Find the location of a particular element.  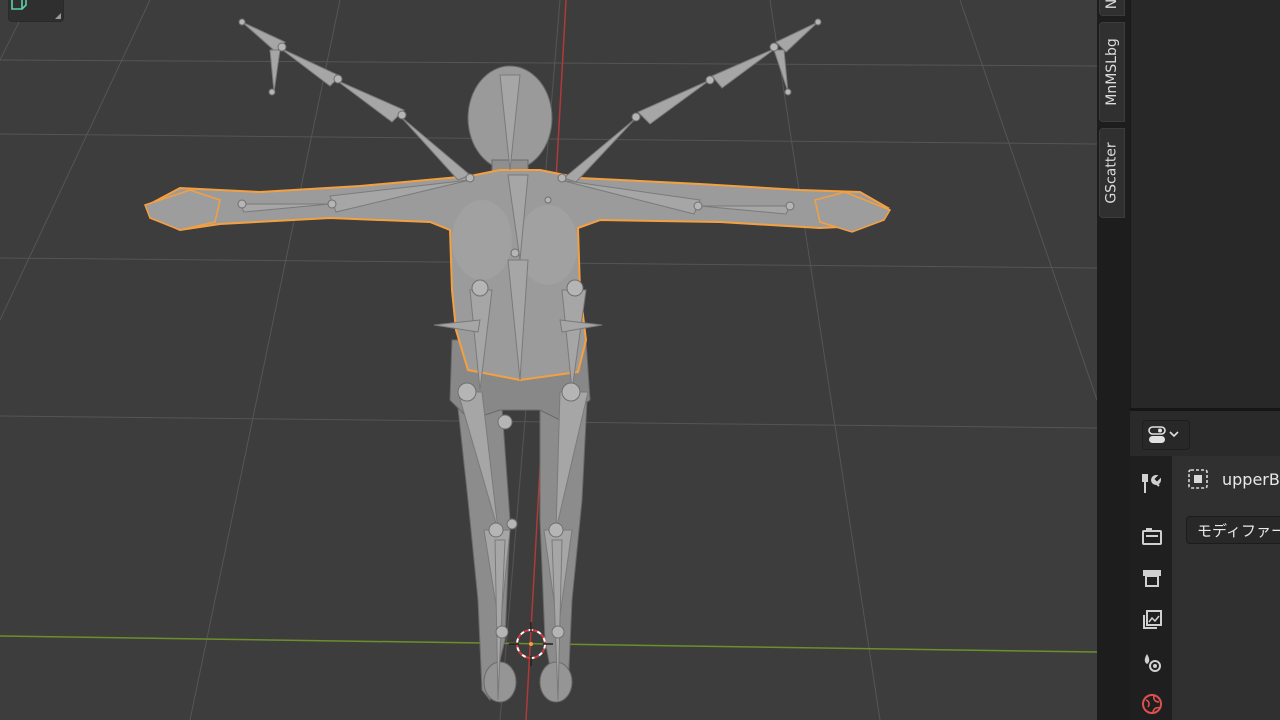

tool-tab is located at coordinates (1152, 484).